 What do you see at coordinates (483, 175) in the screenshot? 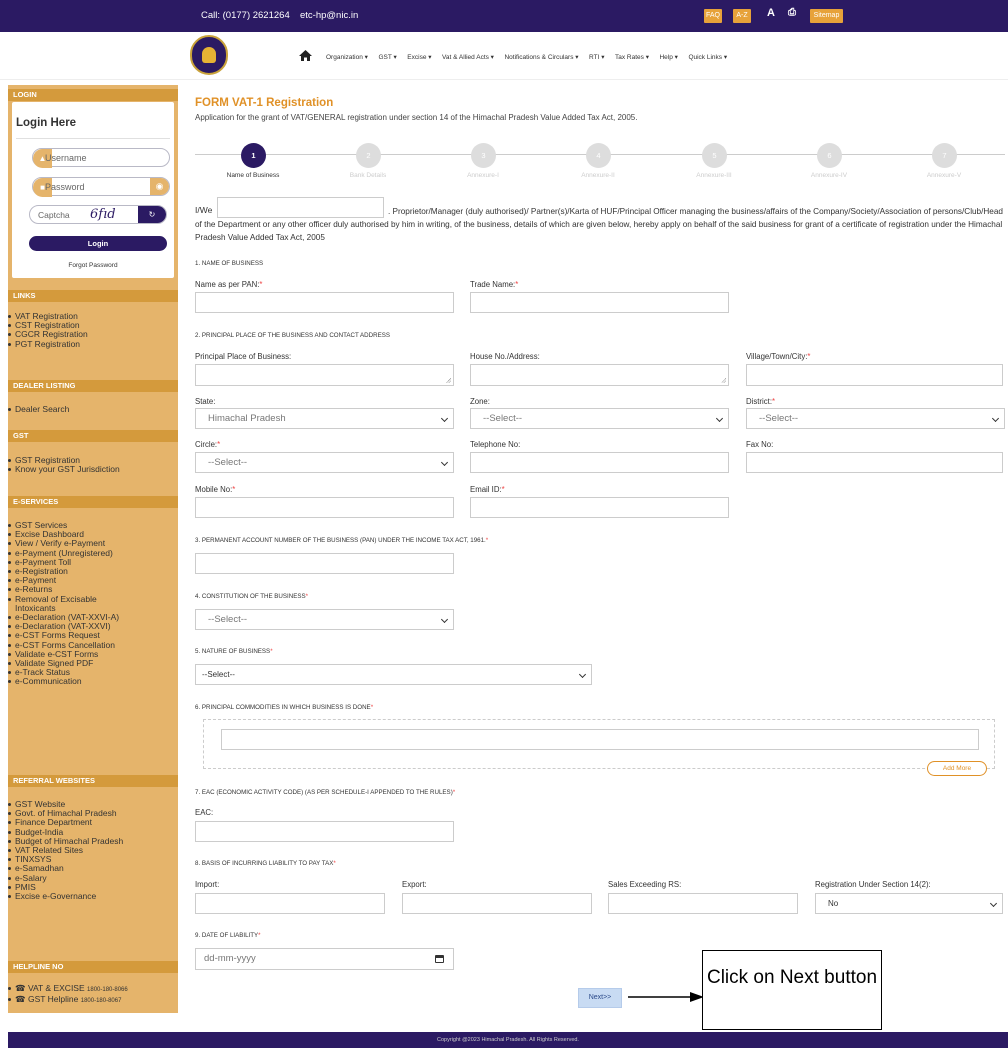
I see `step-3-label: Annexure-I` at bounding box center [483, 175].